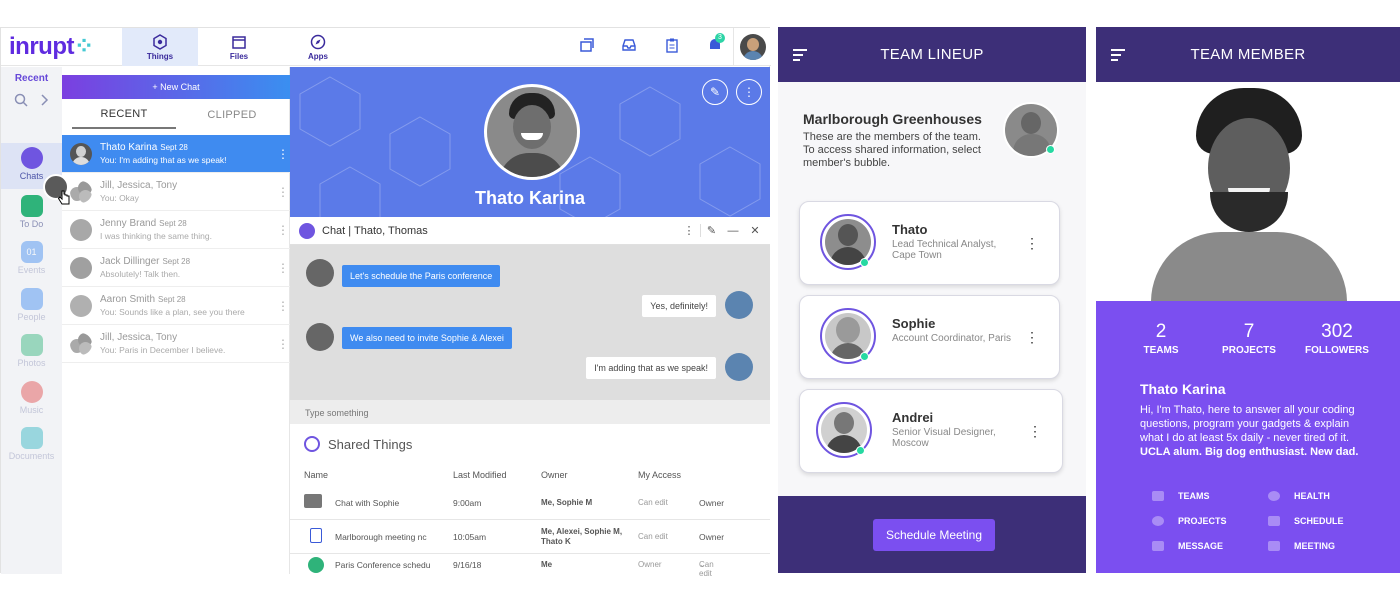  Describe the element at coordinates (1249, 338) in the screenshot. I see `stat-projects: 7 PROJECTS` at that location.